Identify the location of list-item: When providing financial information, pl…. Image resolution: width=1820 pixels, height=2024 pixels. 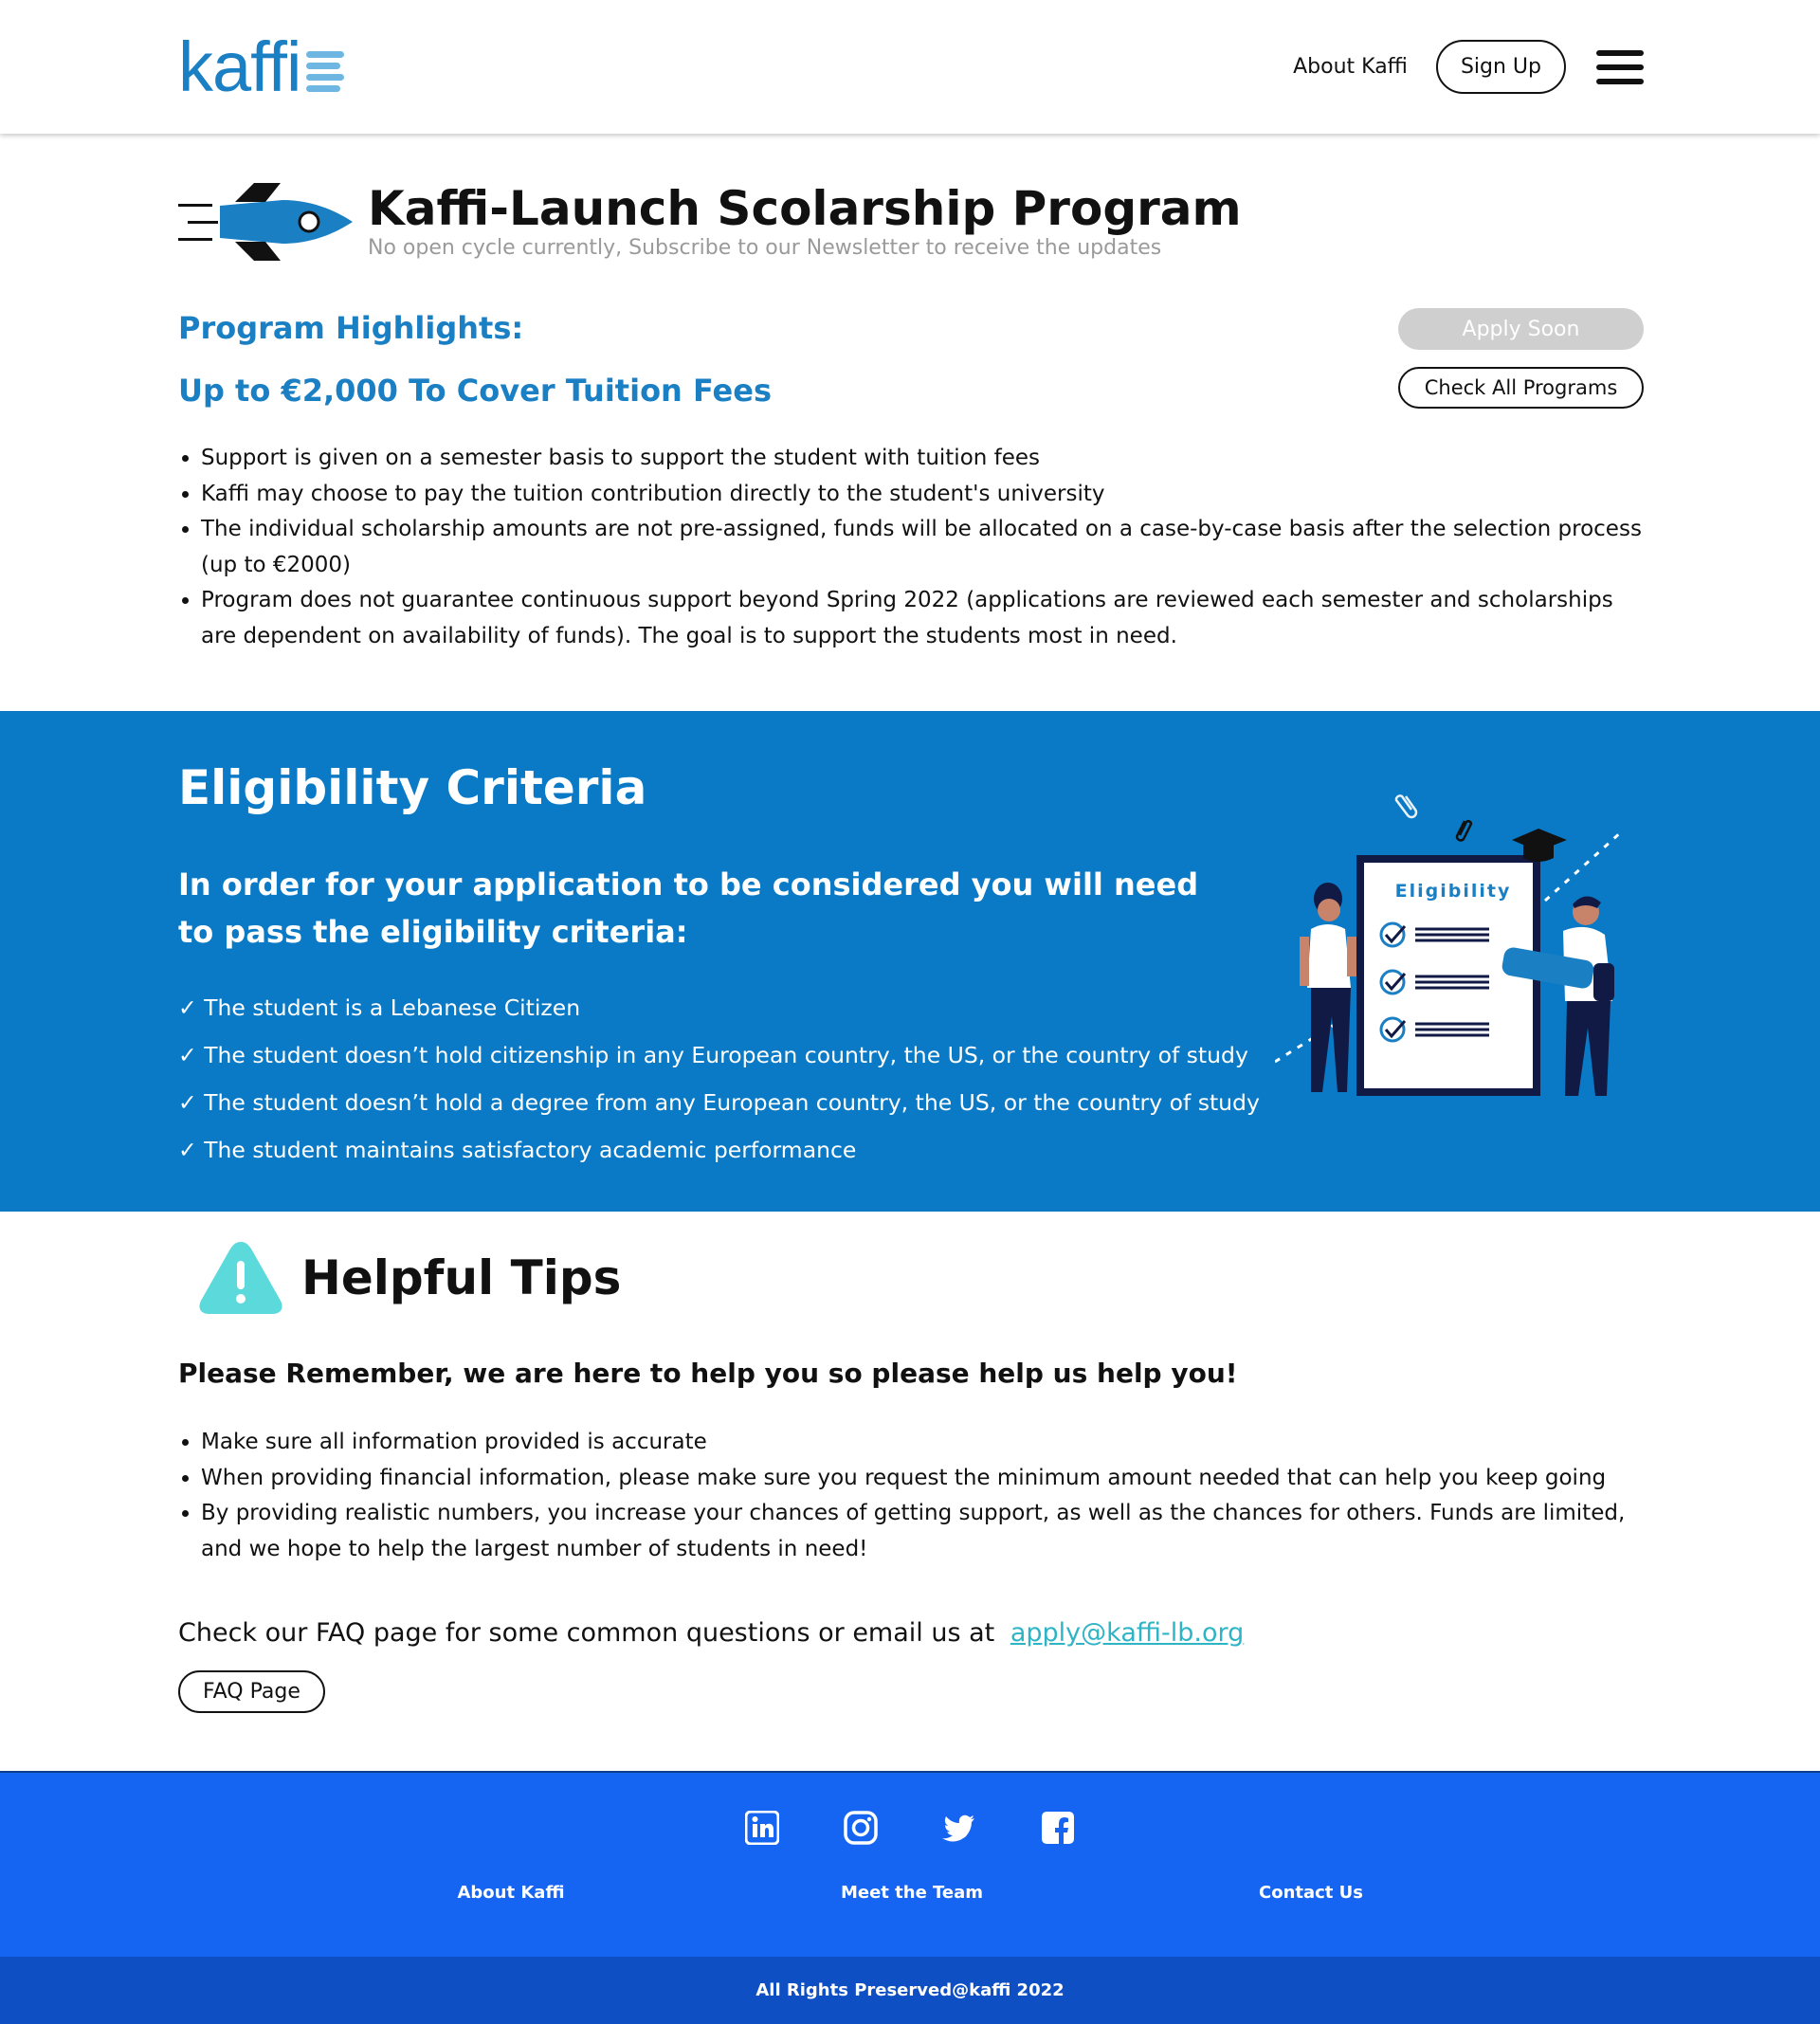
(922, 1479).